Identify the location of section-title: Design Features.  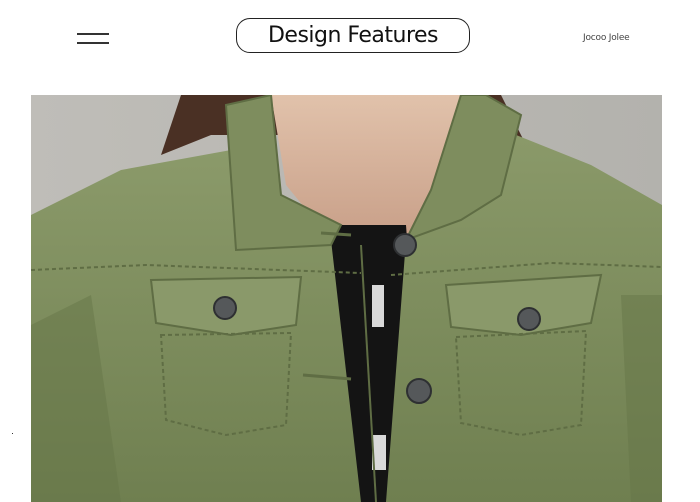
(353, 35).